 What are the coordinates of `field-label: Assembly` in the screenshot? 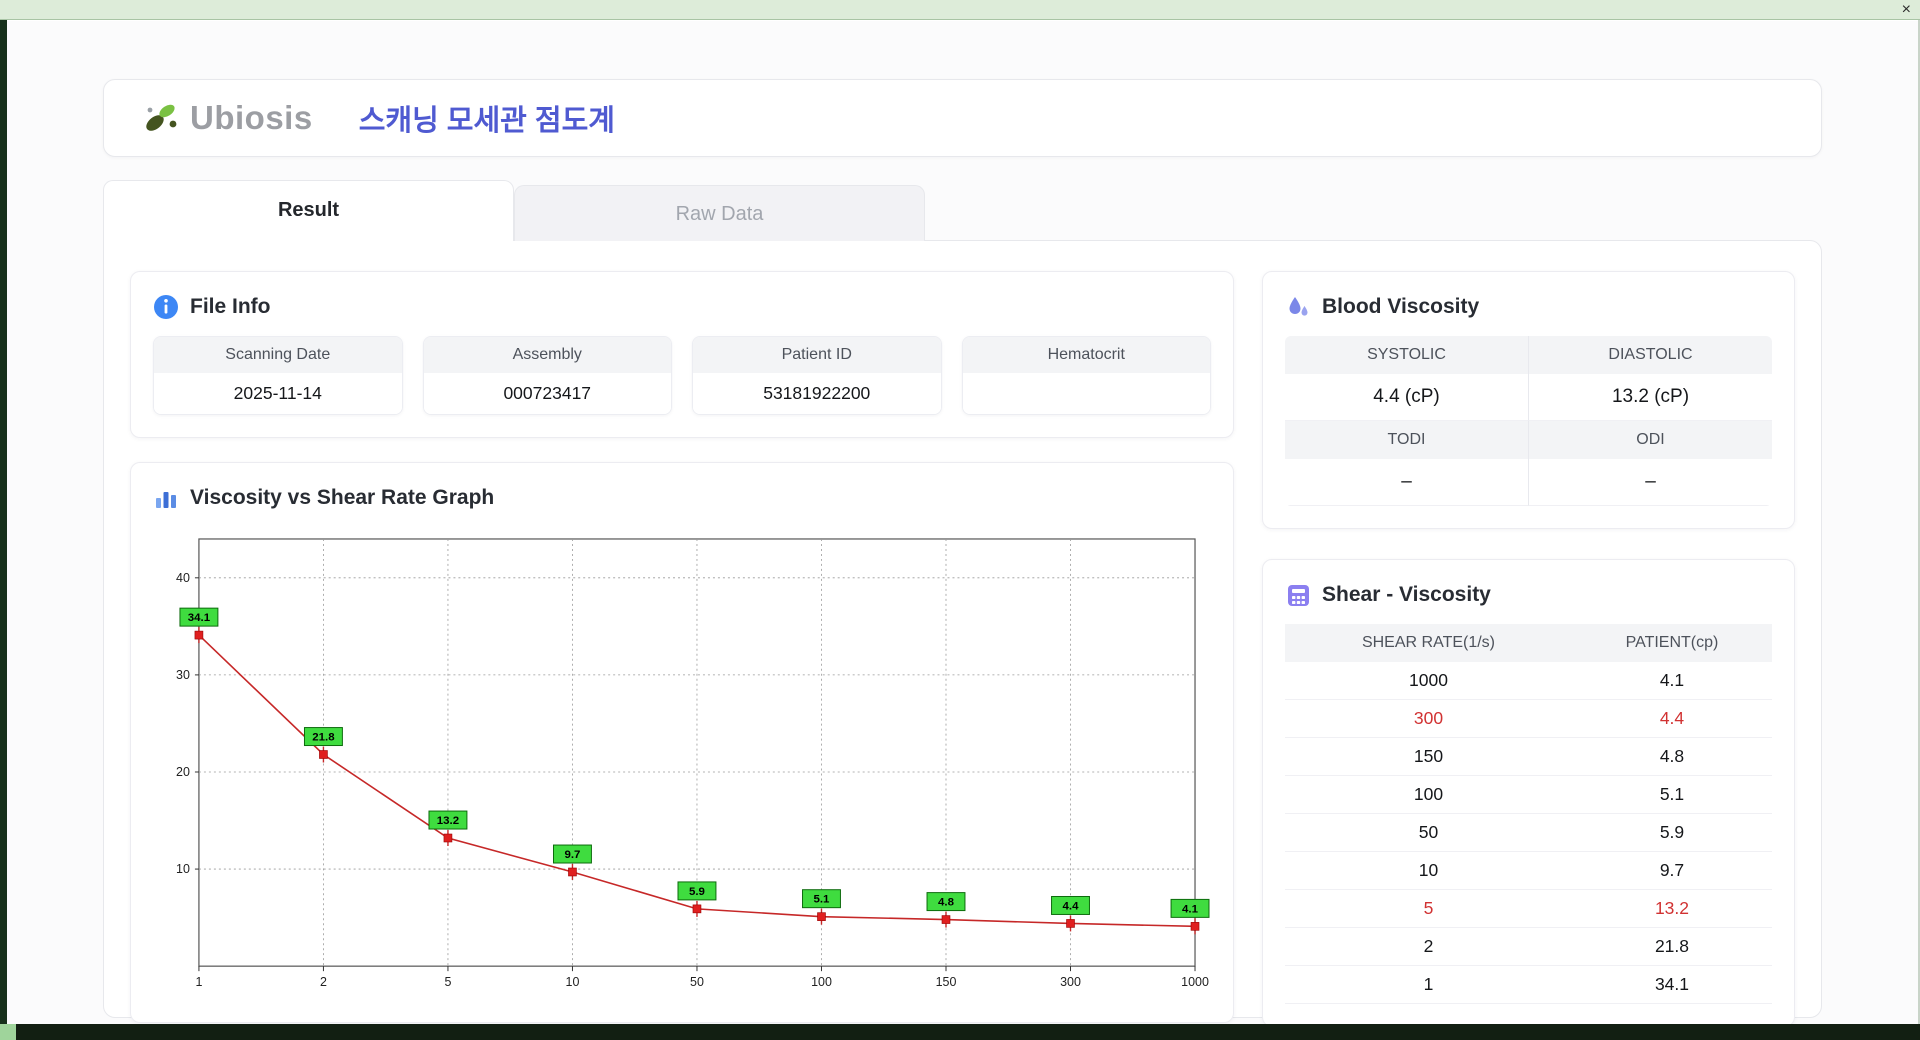 It's located at (547, 355).